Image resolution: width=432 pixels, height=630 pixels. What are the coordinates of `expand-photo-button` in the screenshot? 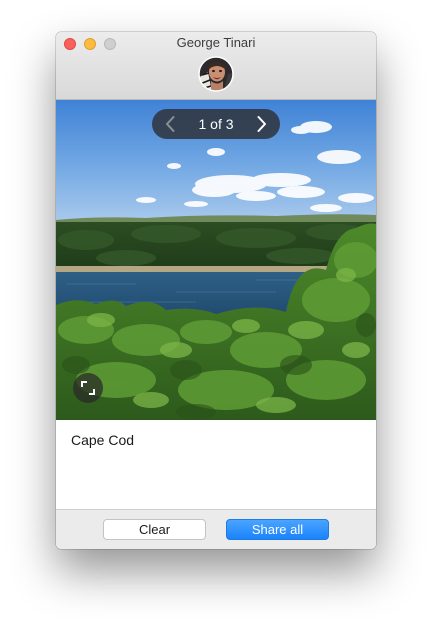 It's located at (88, 388).